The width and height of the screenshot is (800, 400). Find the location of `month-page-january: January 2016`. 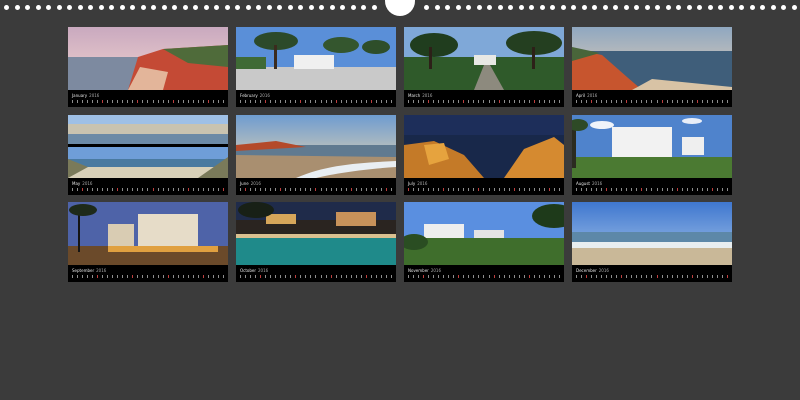

month-page-january: January 2016 is located at coordinates (148, 67).